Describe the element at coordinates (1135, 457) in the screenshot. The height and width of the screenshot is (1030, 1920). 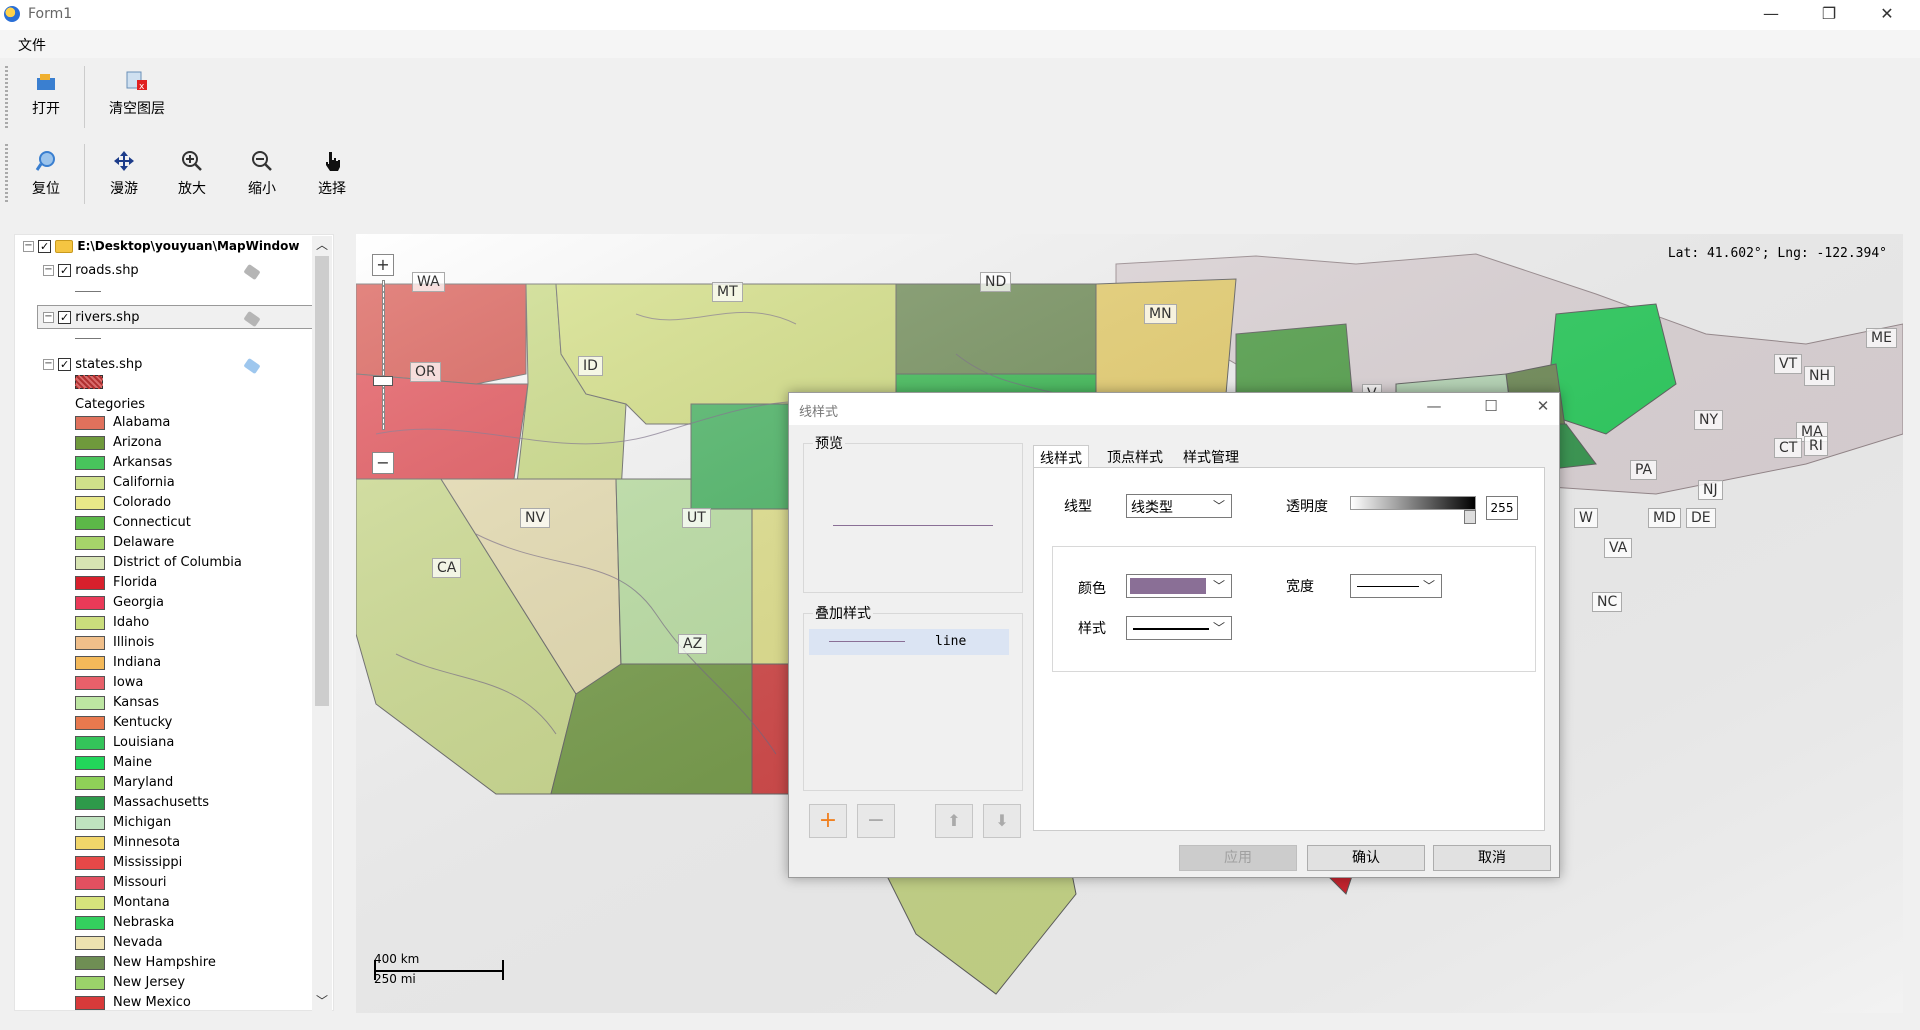
I see `tab-vertex-style: 顶点样式` at that location.